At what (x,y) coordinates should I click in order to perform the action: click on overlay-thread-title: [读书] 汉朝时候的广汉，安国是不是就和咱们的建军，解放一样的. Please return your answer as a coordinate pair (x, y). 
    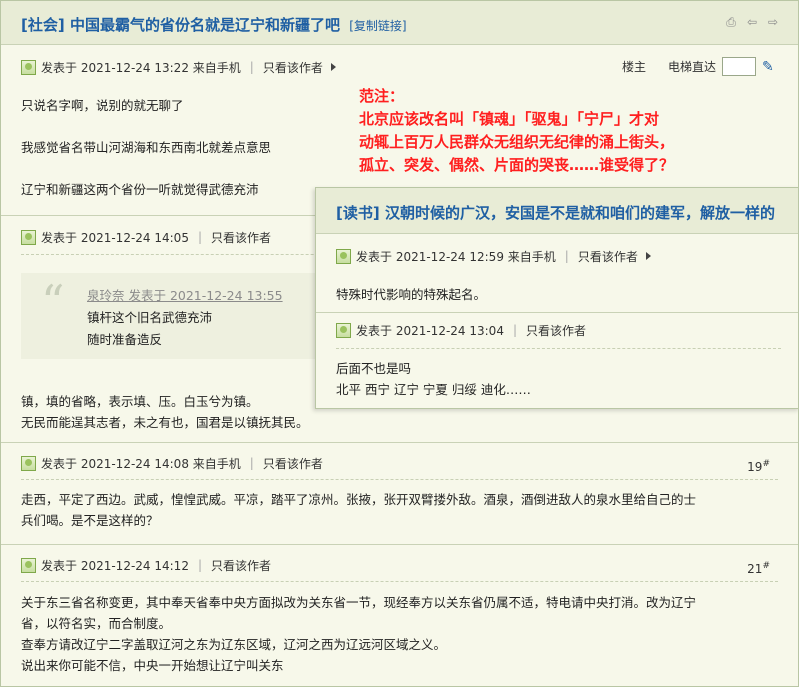
    Looking at the image, I should click on (555, 212).